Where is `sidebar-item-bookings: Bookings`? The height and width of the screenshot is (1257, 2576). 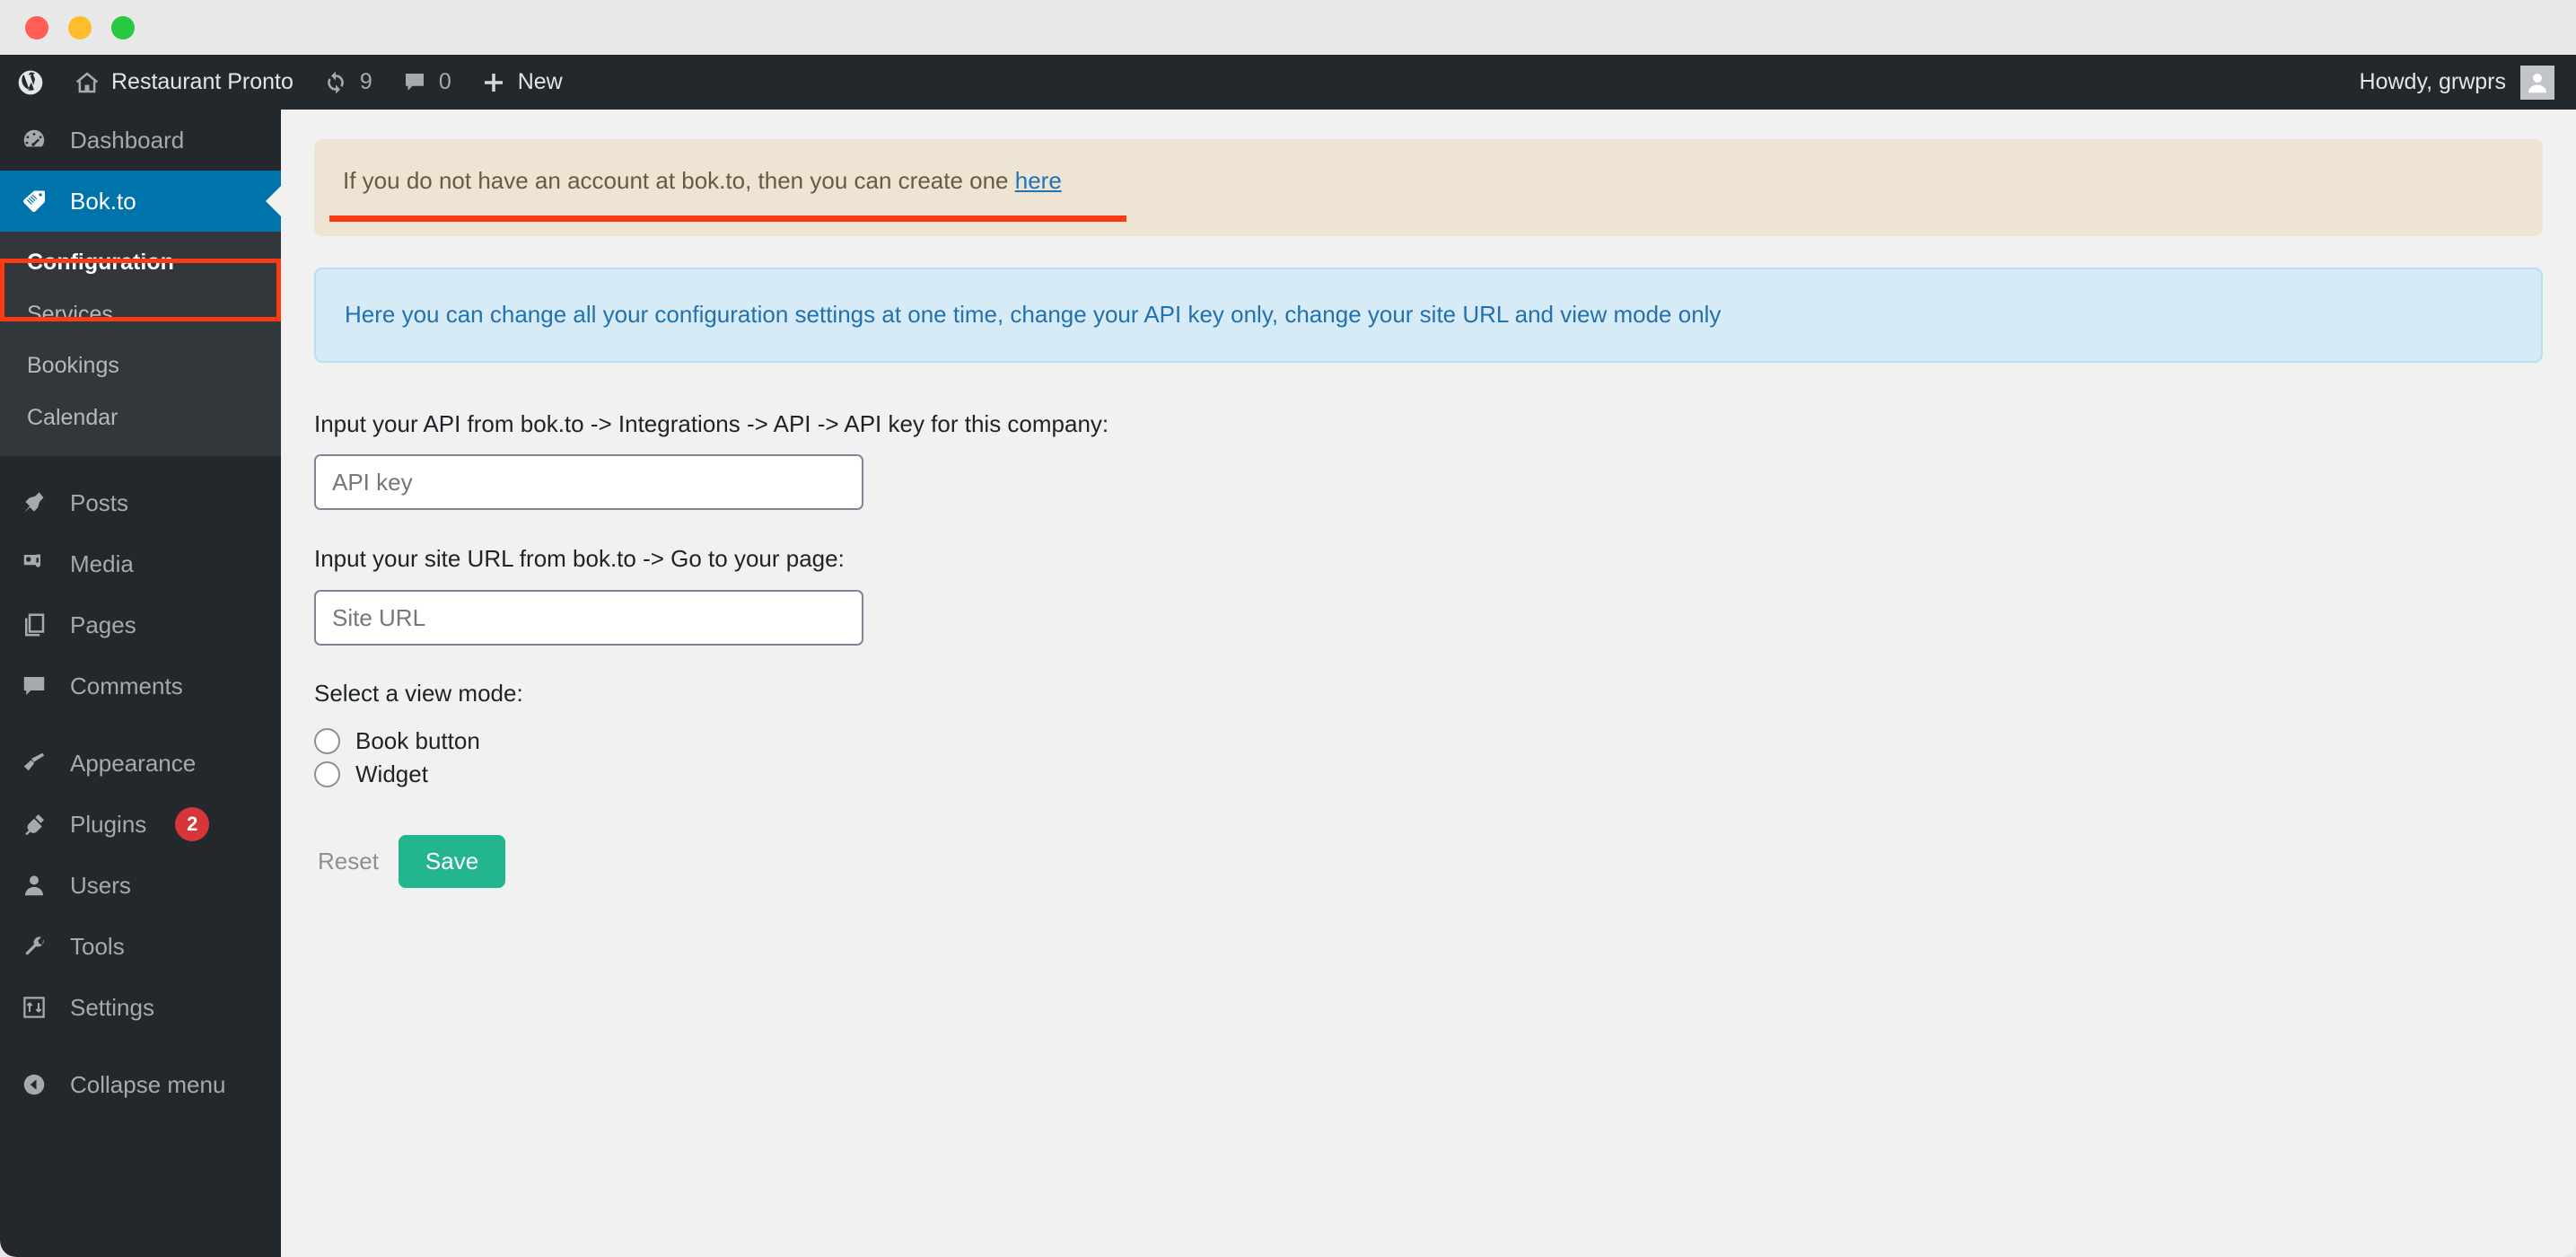 sidebar-item-bookings: Bookings is located at coordinates (140, 366).